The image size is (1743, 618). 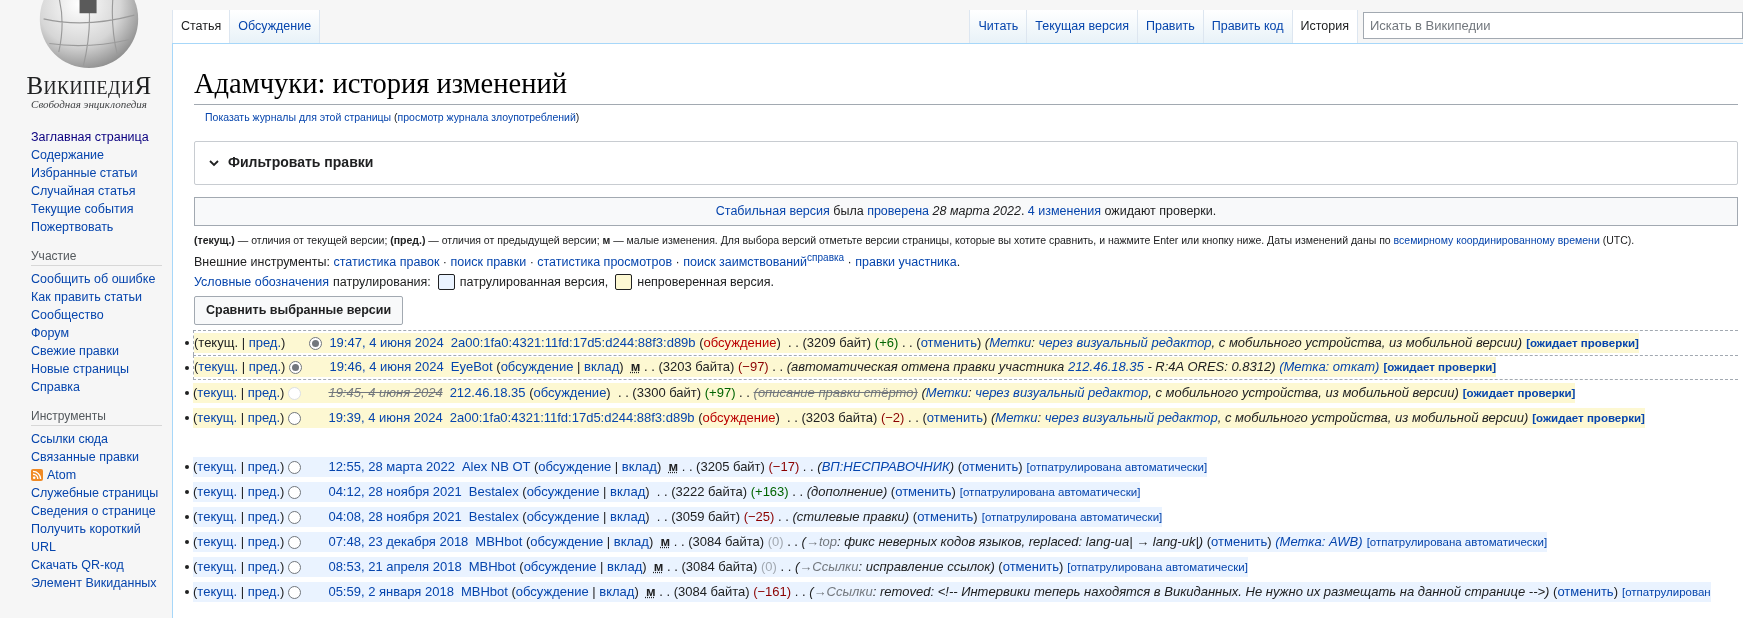 I want to click on nav-link: Сообщество, so click(x=96, y=315).